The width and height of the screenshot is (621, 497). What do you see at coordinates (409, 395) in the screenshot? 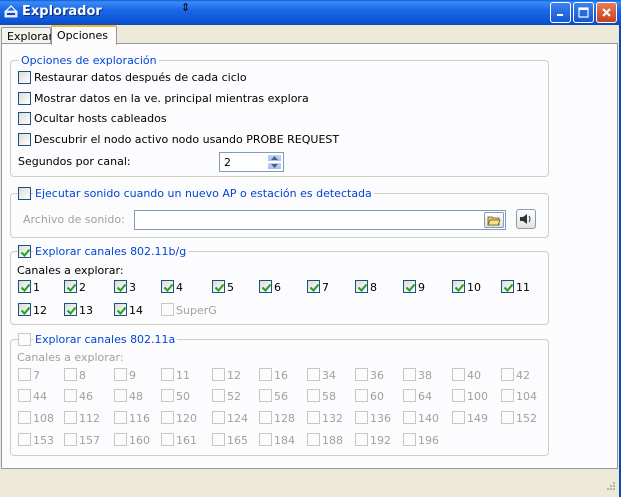
I see `a-channel-64-checkbox` at bounding box center [409, 395].